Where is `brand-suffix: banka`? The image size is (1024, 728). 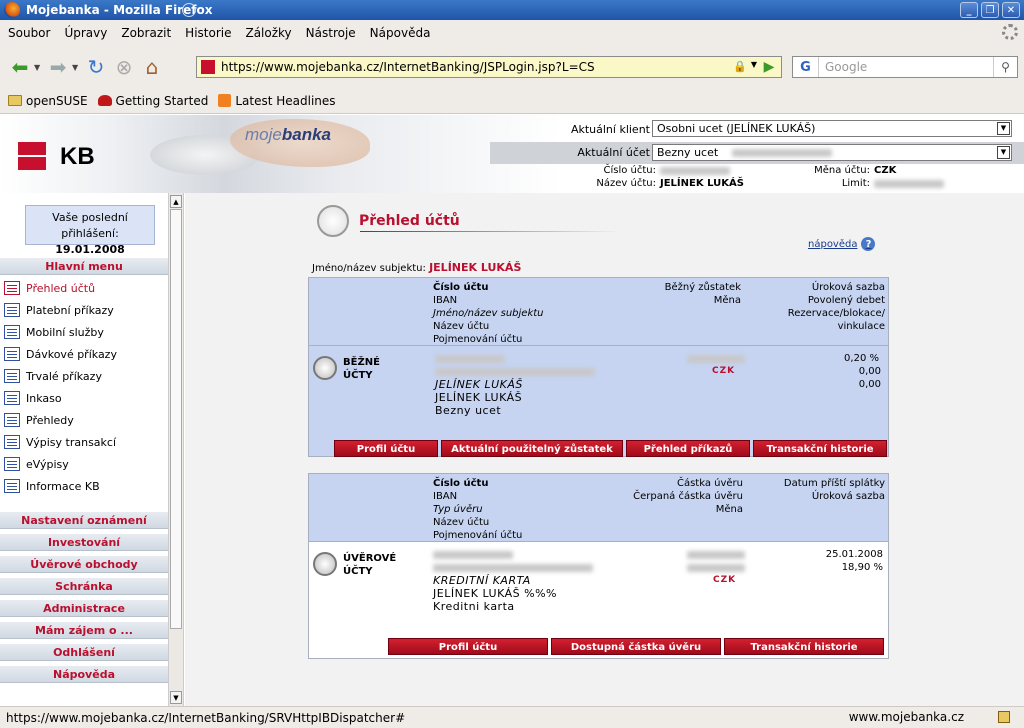 brand-suffix: banka is located at coordinates (306, 134).